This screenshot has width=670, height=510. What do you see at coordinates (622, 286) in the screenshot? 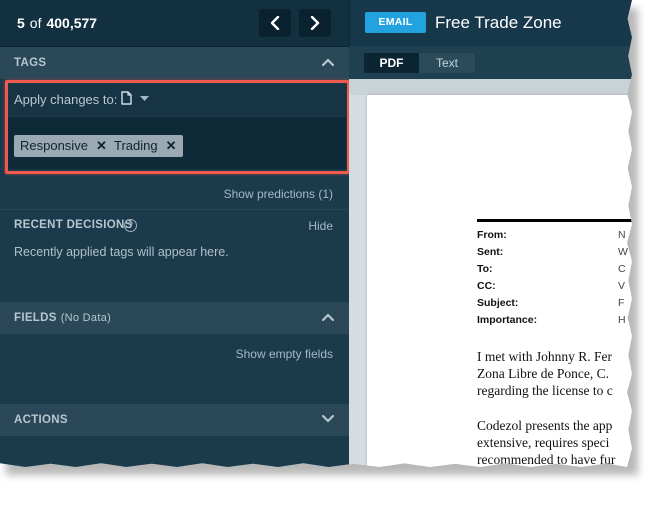
I see `header-value-cc: V` at bounding box center [622, 286].